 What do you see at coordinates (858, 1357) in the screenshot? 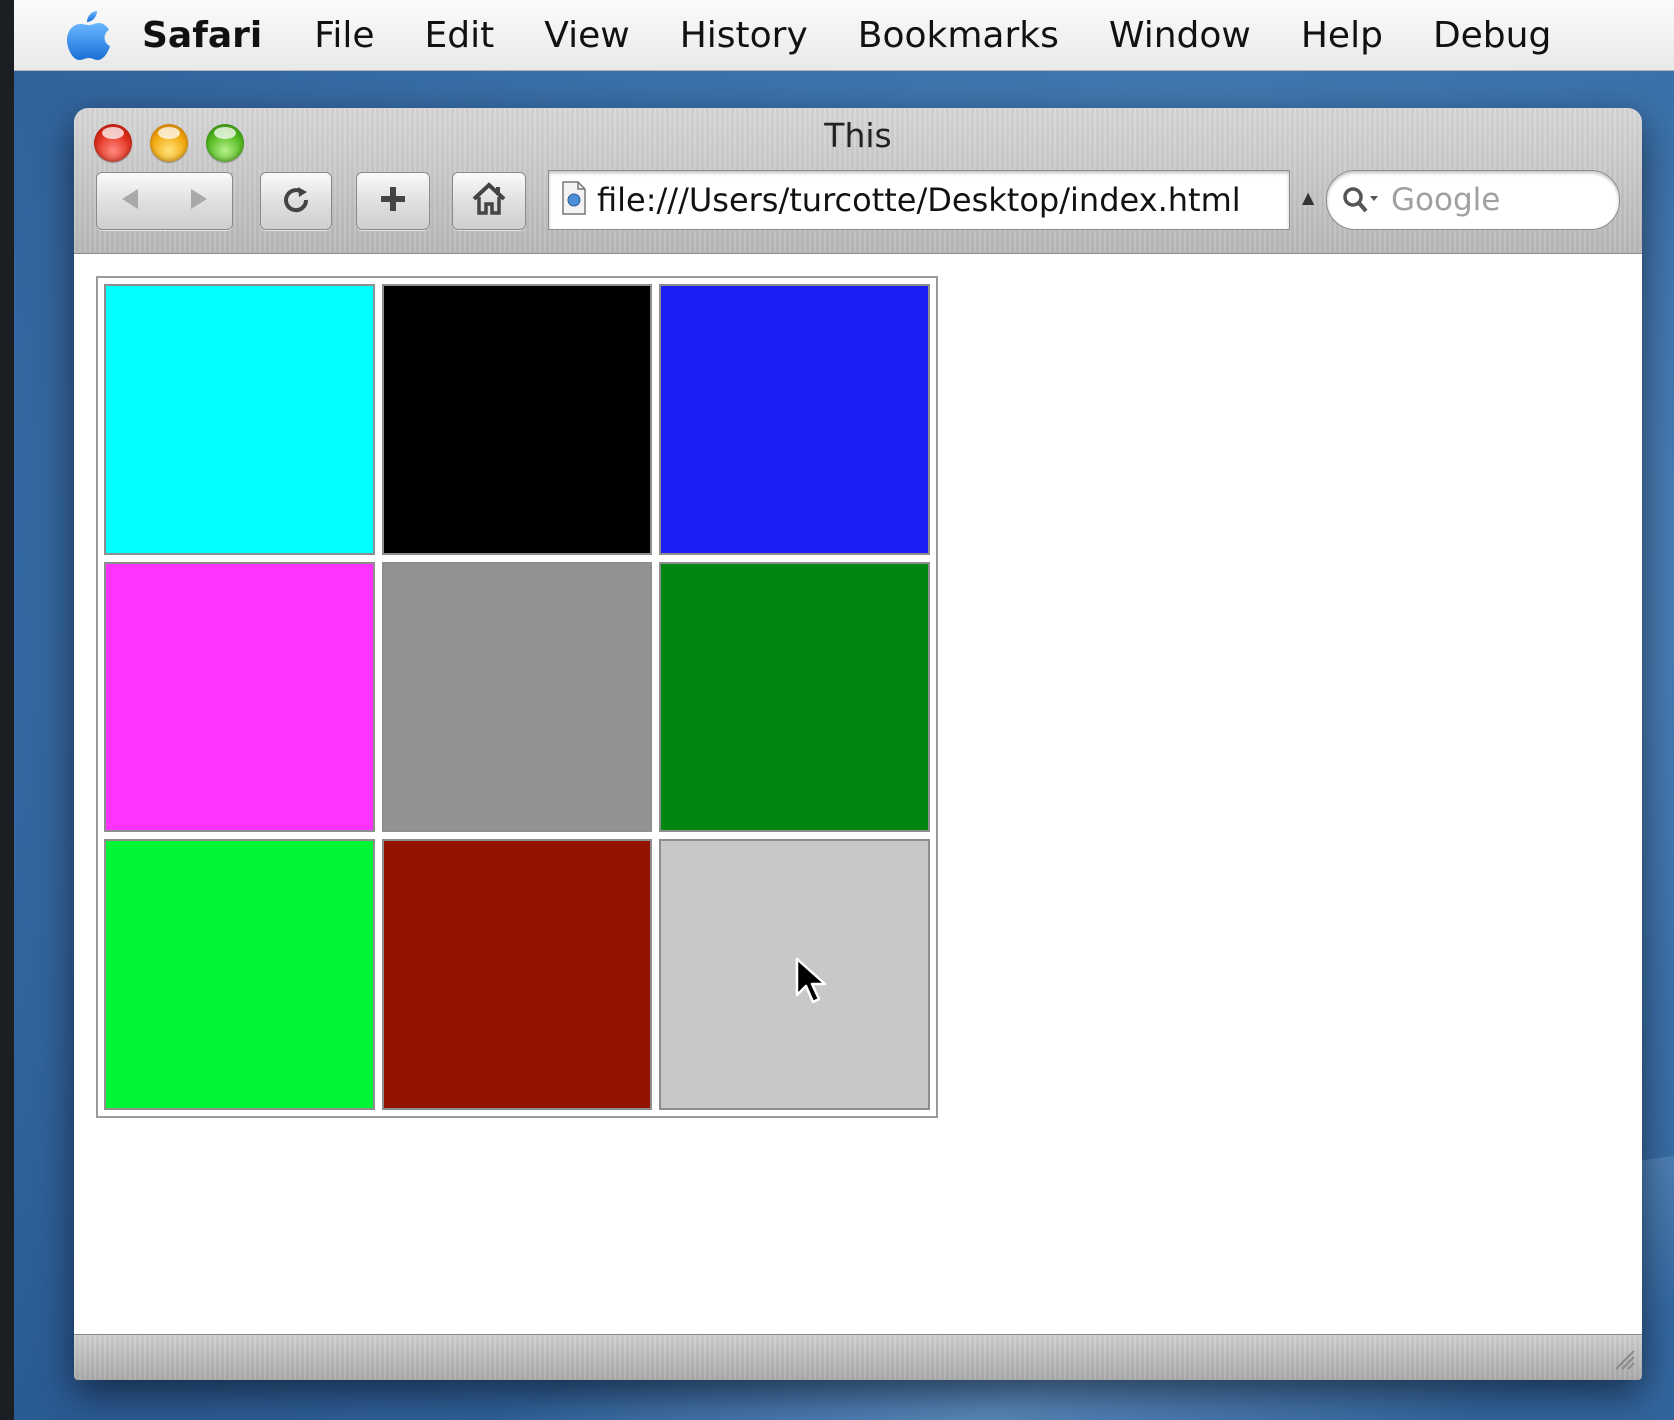
I see `status-bar` at bounding box center [858, 1357].